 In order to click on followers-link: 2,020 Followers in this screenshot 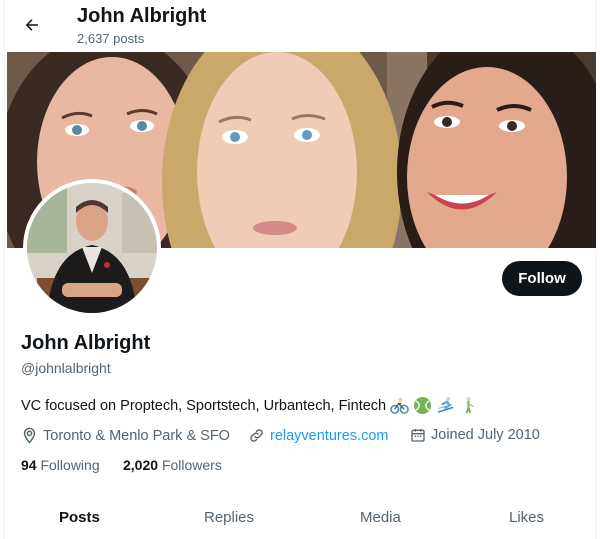, I will do `click(172, 465)`.